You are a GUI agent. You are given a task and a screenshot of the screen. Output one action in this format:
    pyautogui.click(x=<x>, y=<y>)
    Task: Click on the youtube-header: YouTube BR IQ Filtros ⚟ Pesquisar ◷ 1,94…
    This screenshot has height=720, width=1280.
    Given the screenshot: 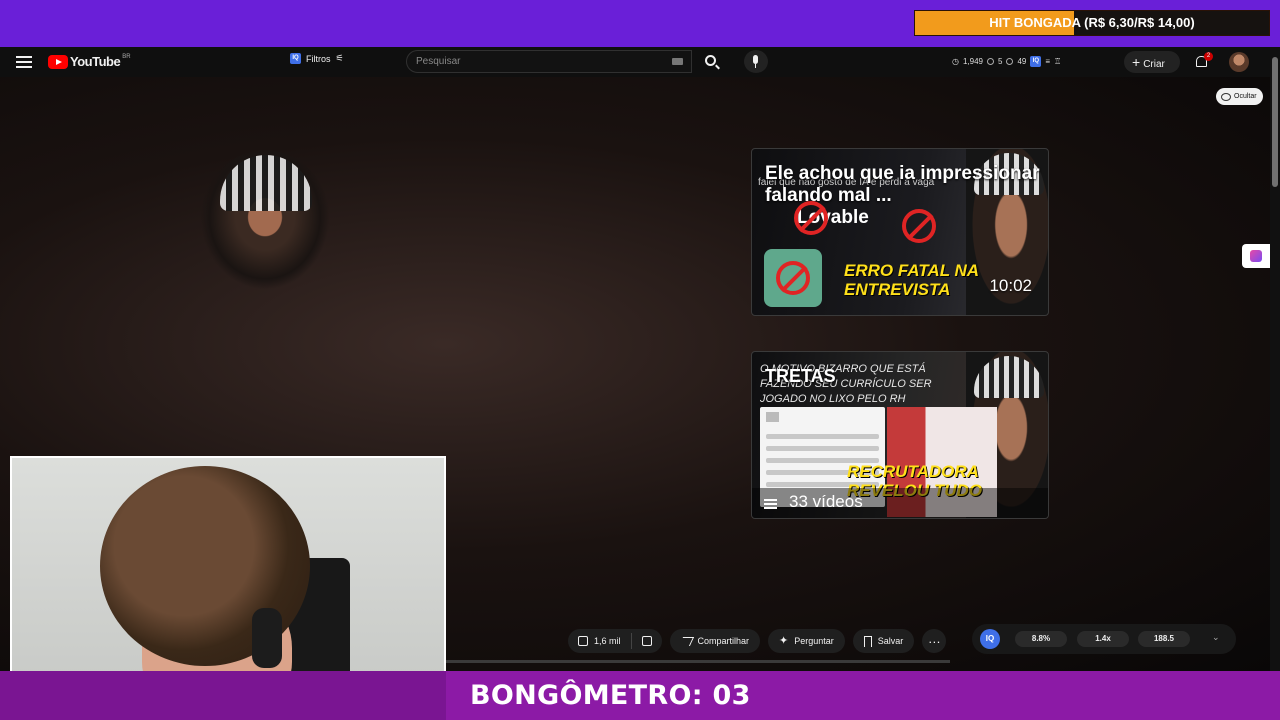 What is the action you would take?
    pyautogui.click(x=640, y=62)
    